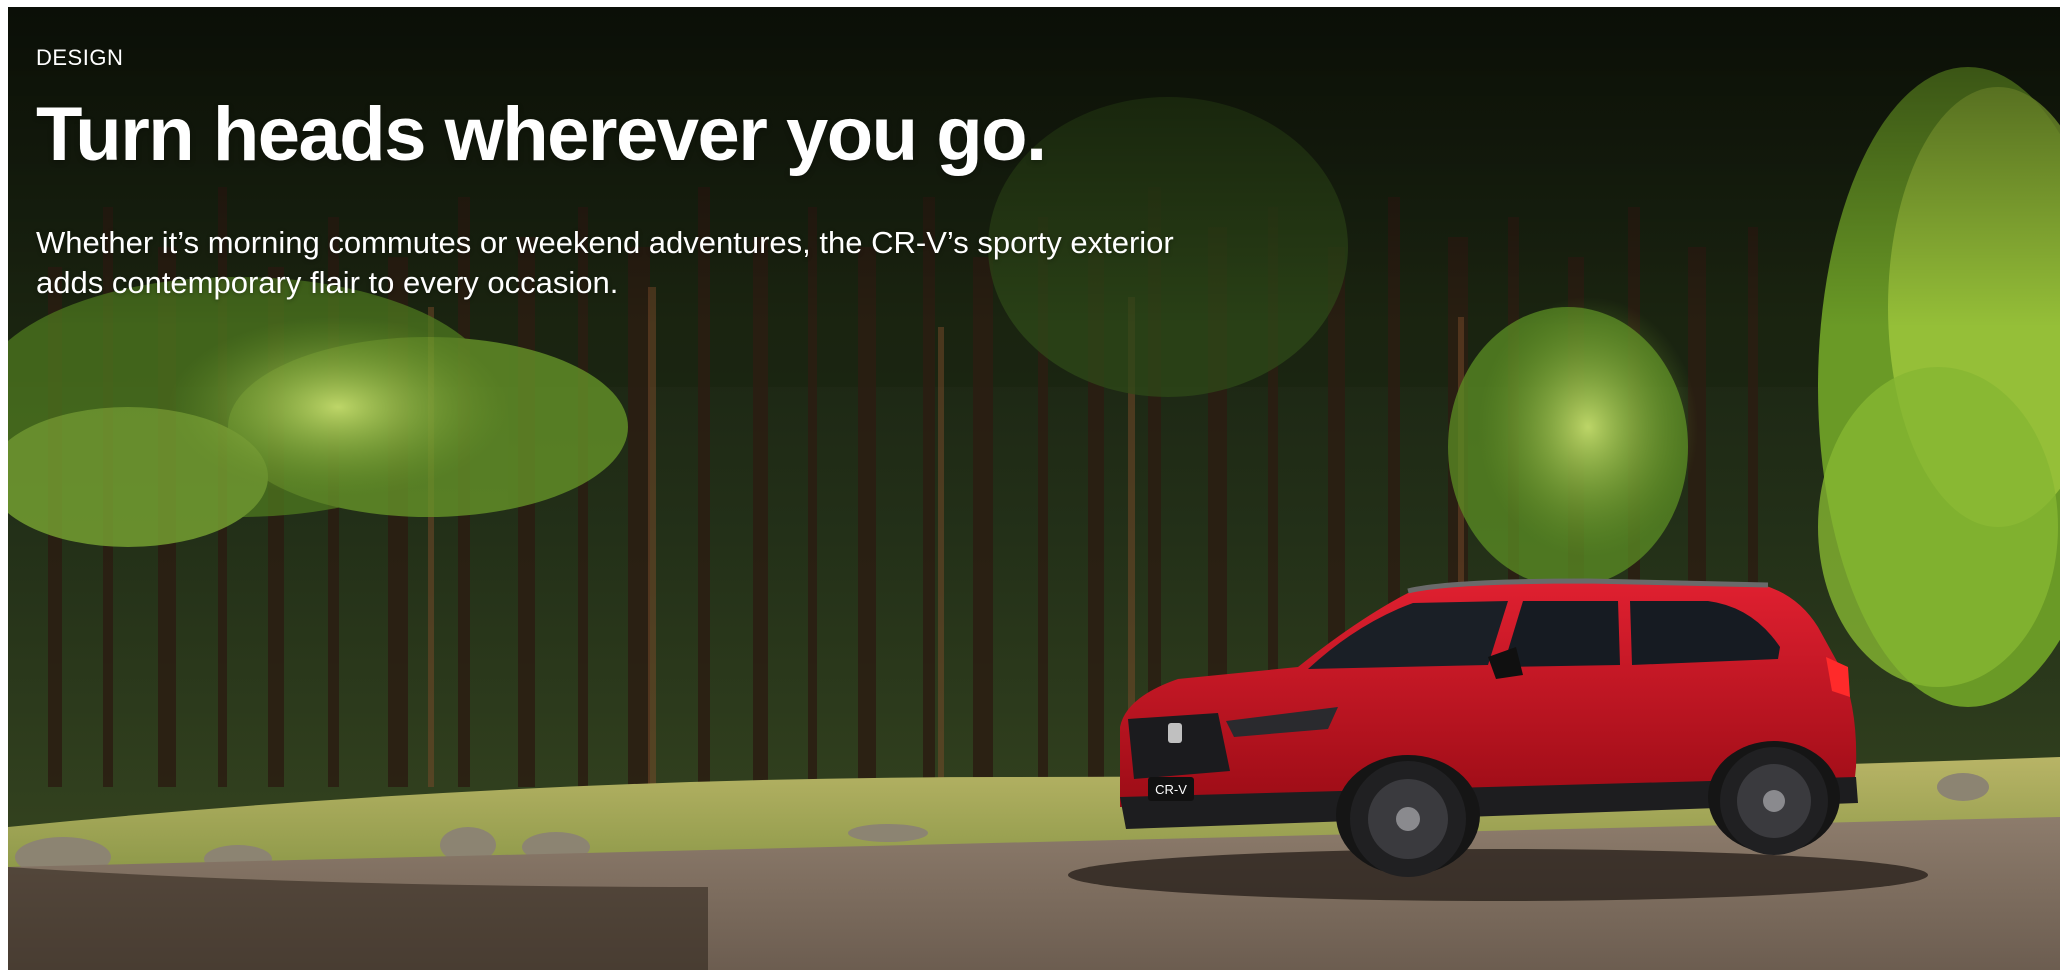 The width and height of the screenshot is (2060, 971). Describe the element at coordinates (1171, 789) in the screenshot. I see `crv-badge: CR-V` at that location.